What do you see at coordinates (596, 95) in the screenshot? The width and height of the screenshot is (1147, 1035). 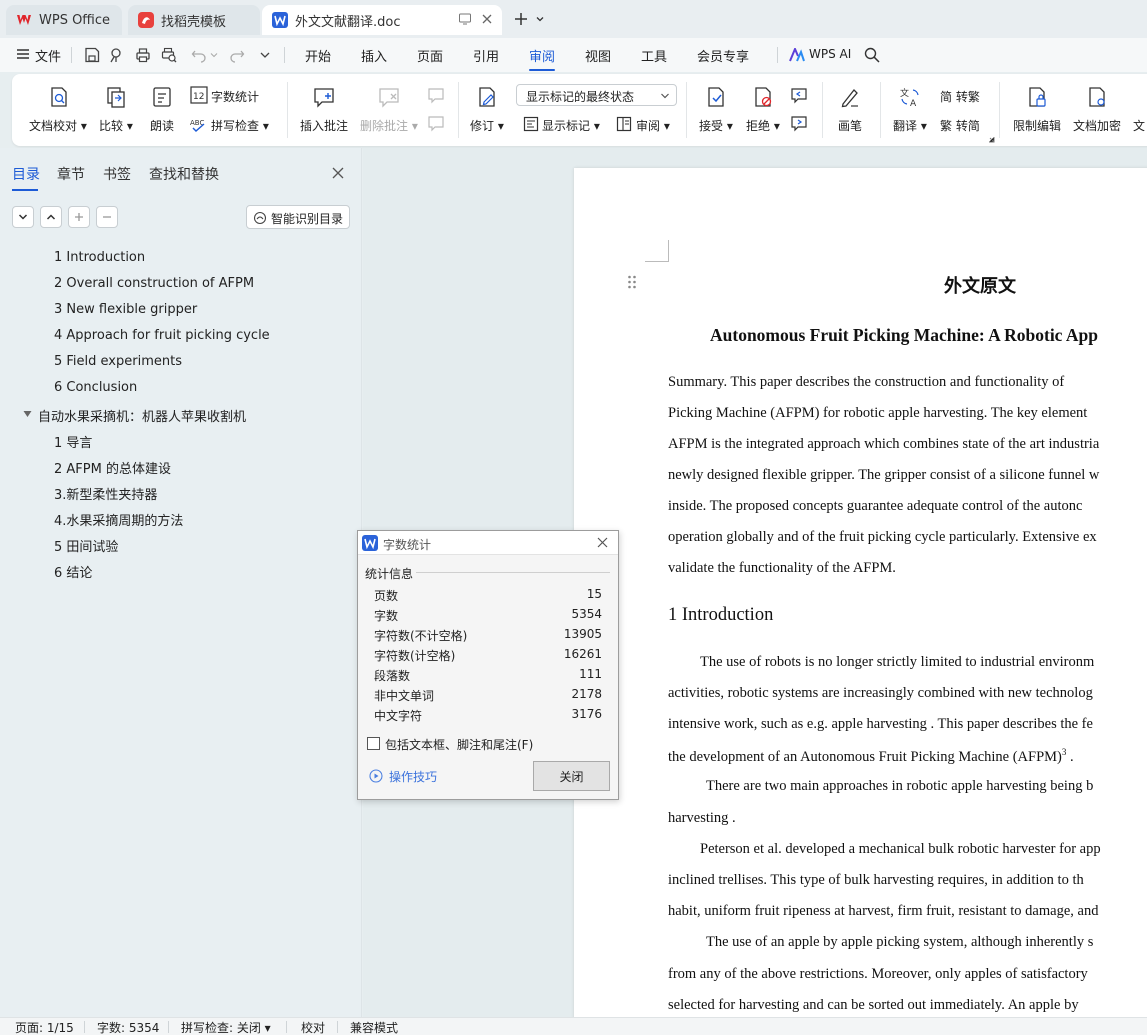 I see `markup-state-select: 显示标记的最终状态` at bounding box center [596, 95].